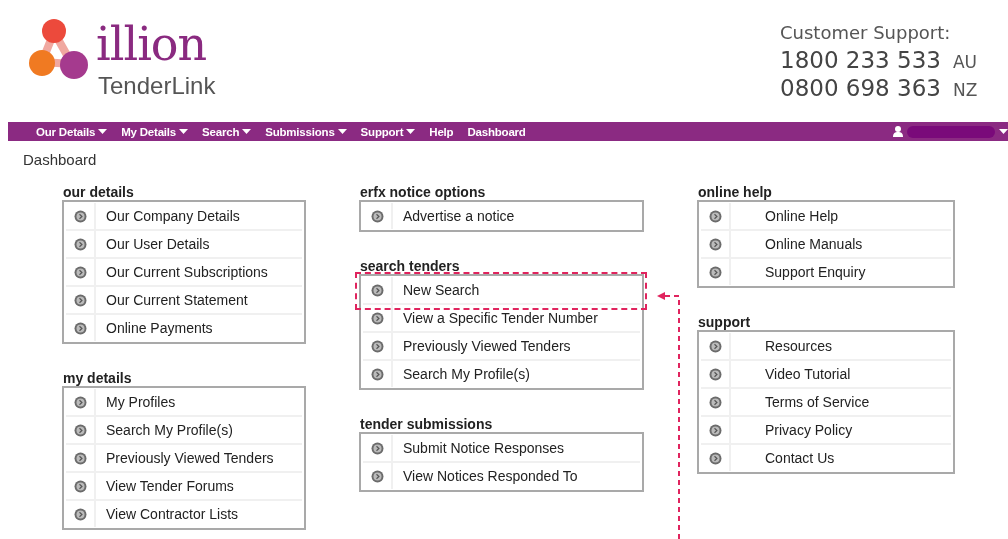  What do you see at coordinates (965, 62) in the screenshot?
I see `region-code: AU` at bounding box center [965, 62].